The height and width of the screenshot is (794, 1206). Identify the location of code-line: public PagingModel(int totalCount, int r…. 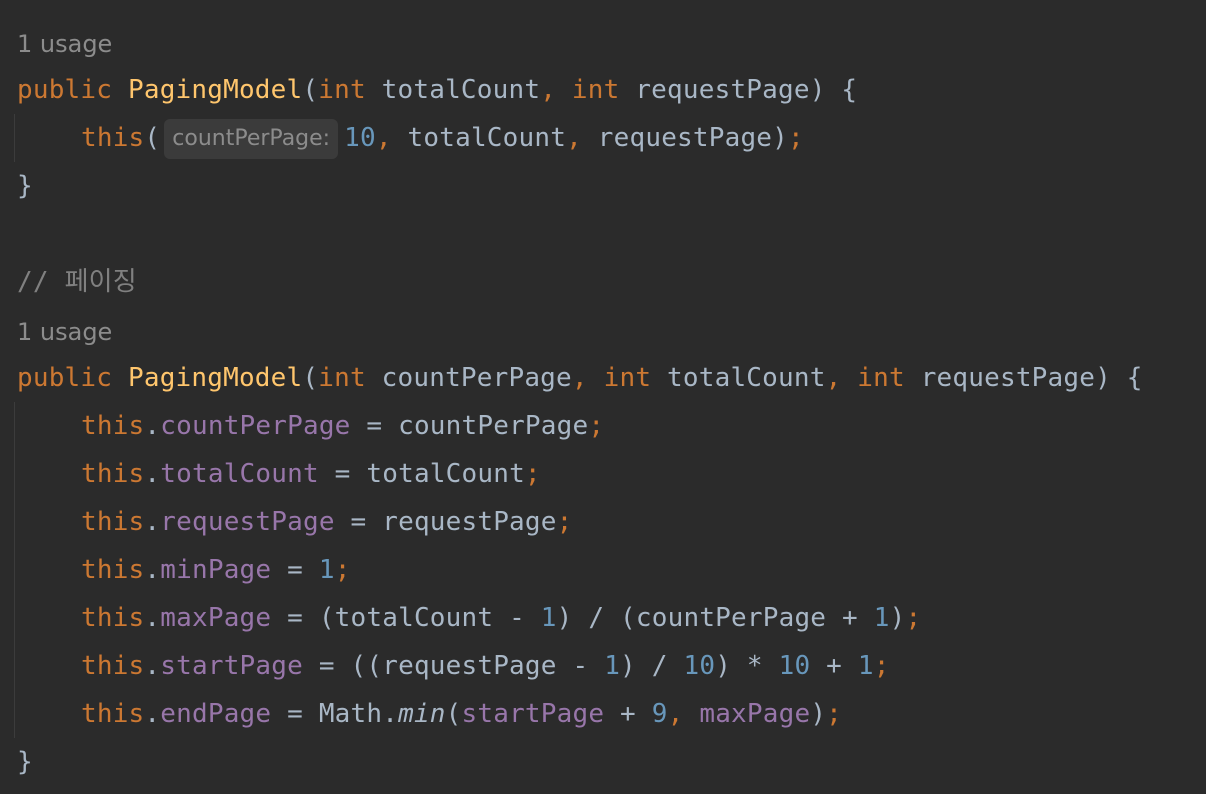
(437, 90).